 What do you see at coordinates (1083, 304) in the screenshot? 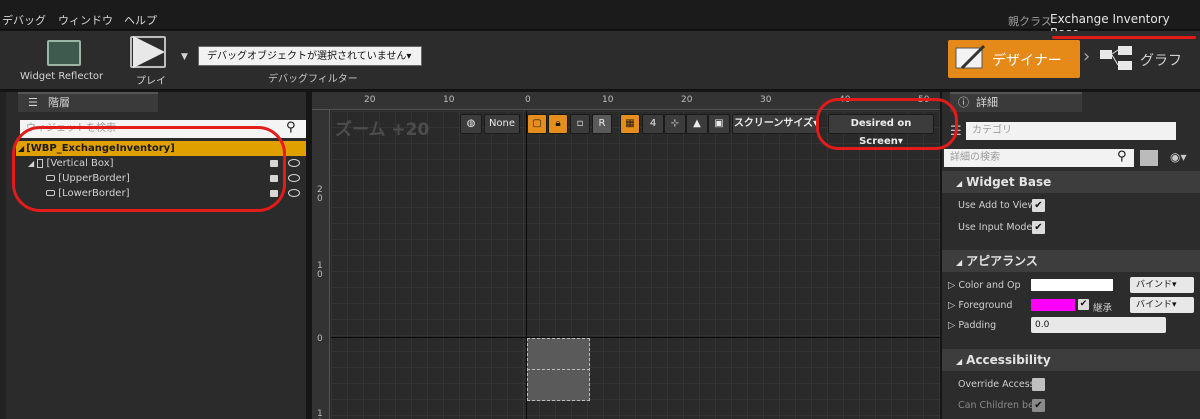
I see `inherit-checkbox: ✔` at bounding box center [1083, 304].